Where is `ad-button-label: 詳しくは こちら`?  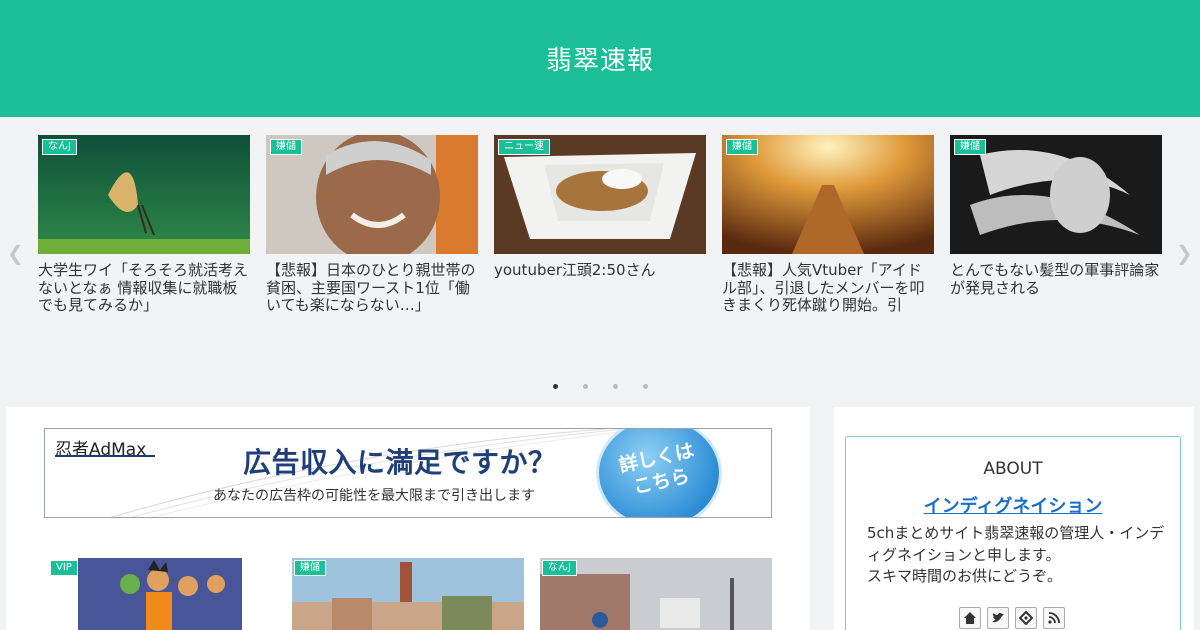
ad-button-label: 詳しくは こちら is located at coordinates (656, 469).